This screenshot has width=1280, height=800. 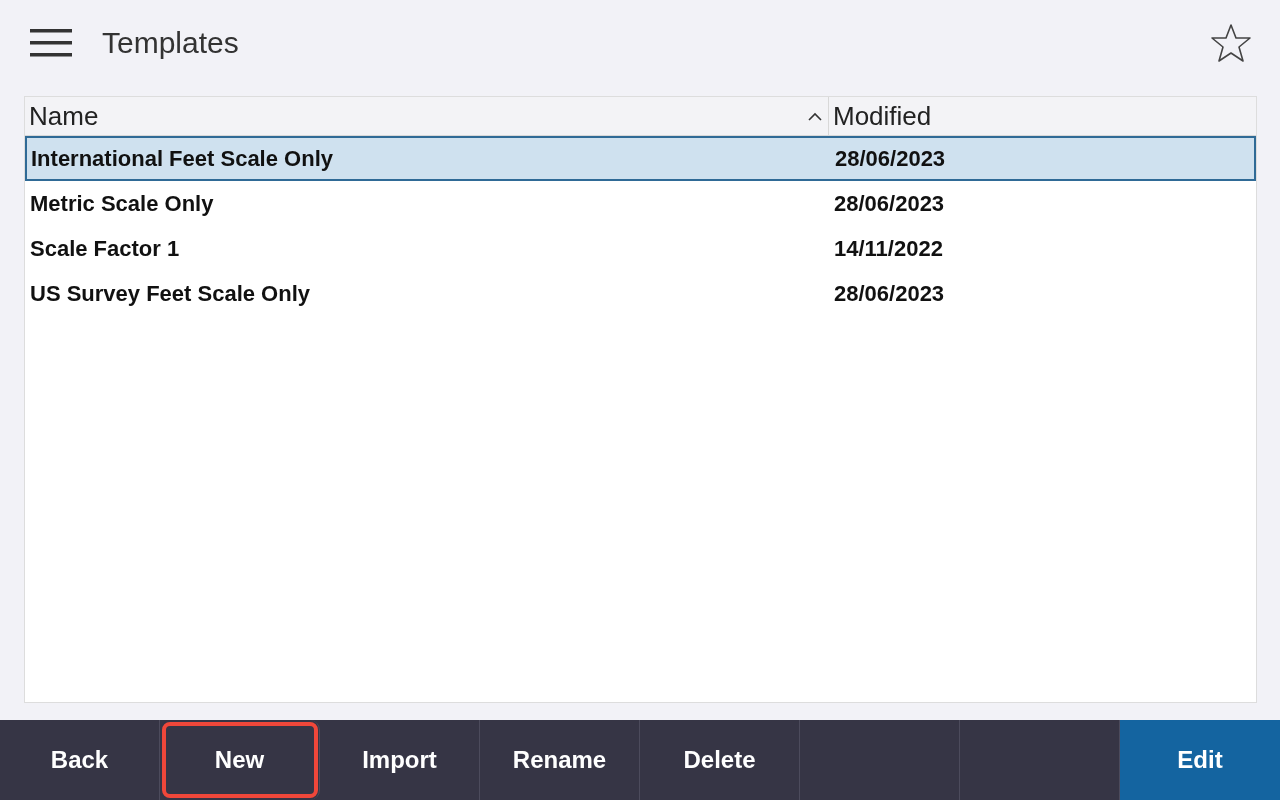 What do you see at coordinates (640, 248) in the screenshot?
I see `table-row: Scale Factor 1 14/11/2022` at bounding box center [640, 248].